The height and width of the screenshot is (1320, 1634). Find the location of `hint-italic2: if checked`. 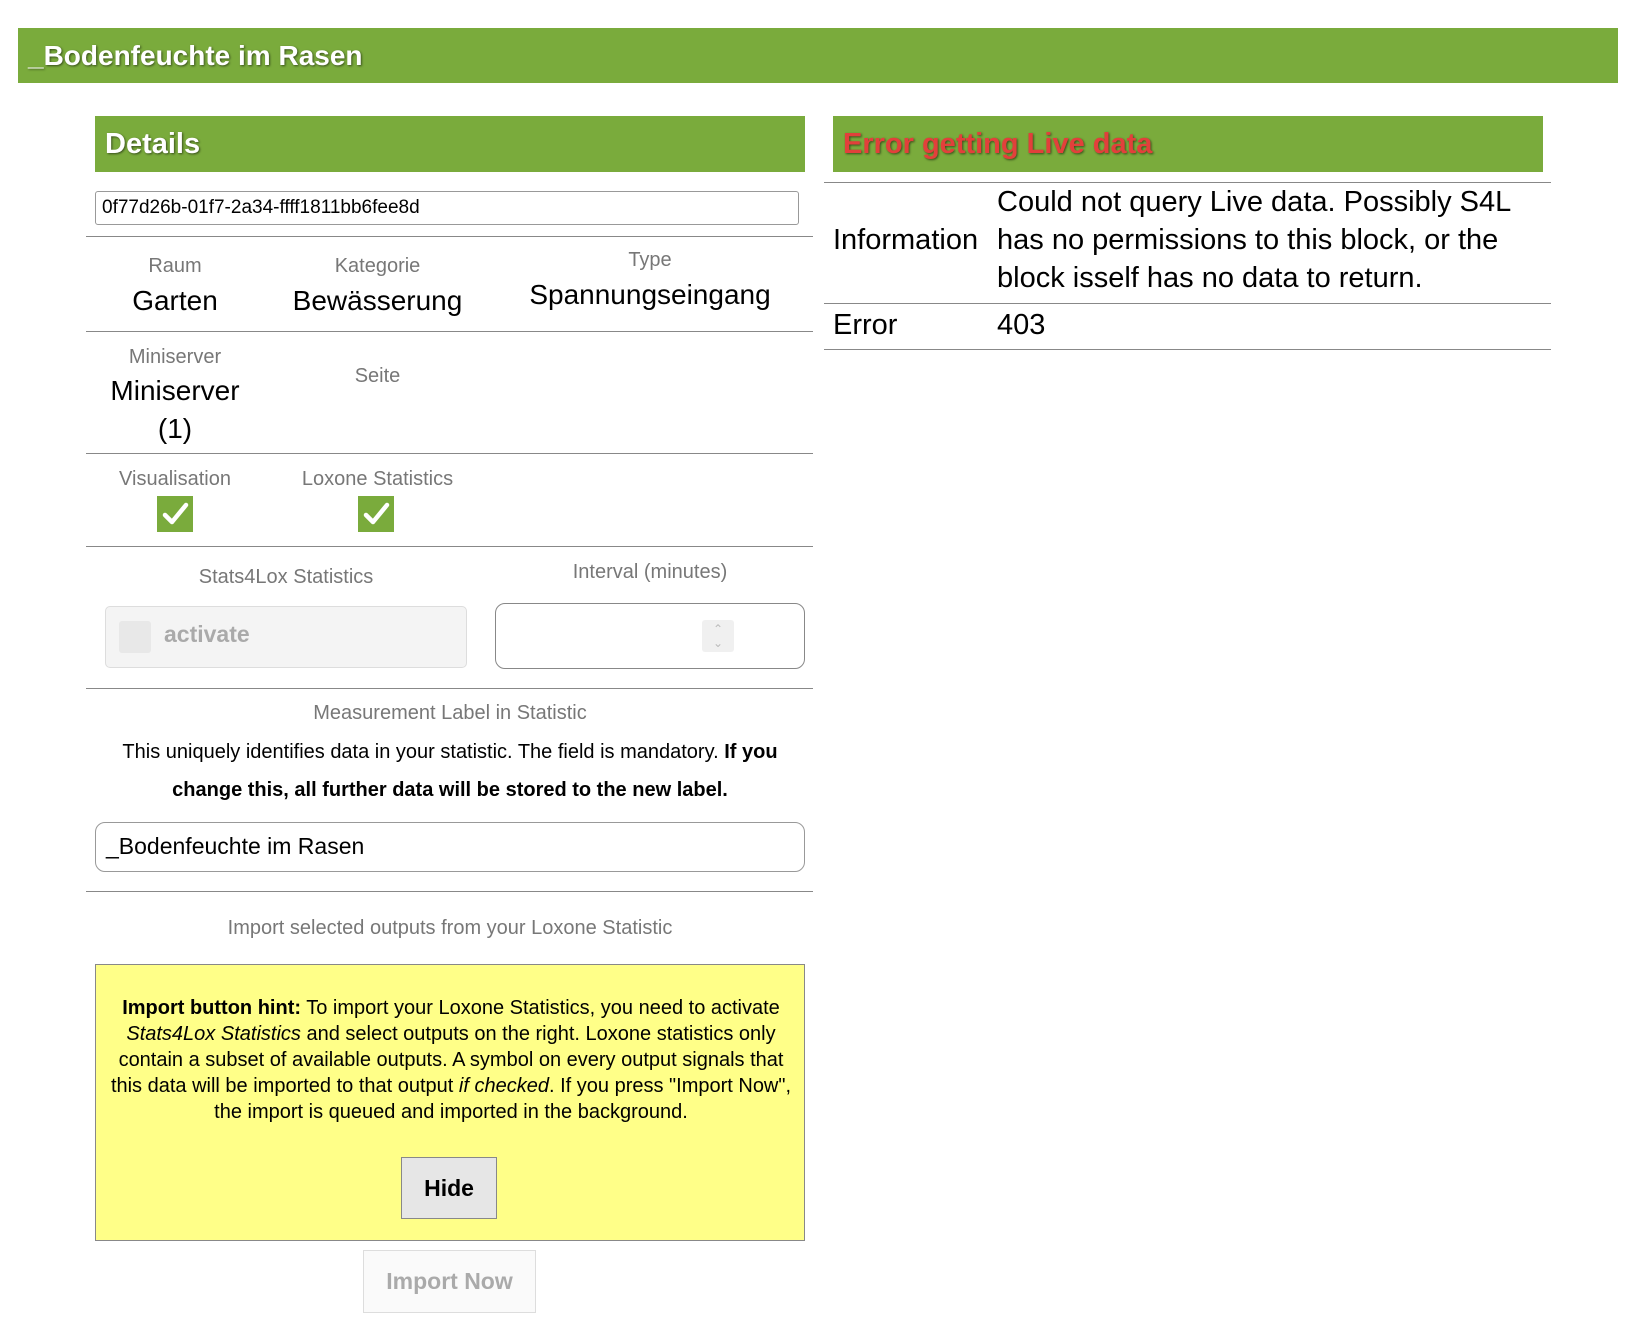

hint-italic2: if checked is located at coordinates (503, 1086).